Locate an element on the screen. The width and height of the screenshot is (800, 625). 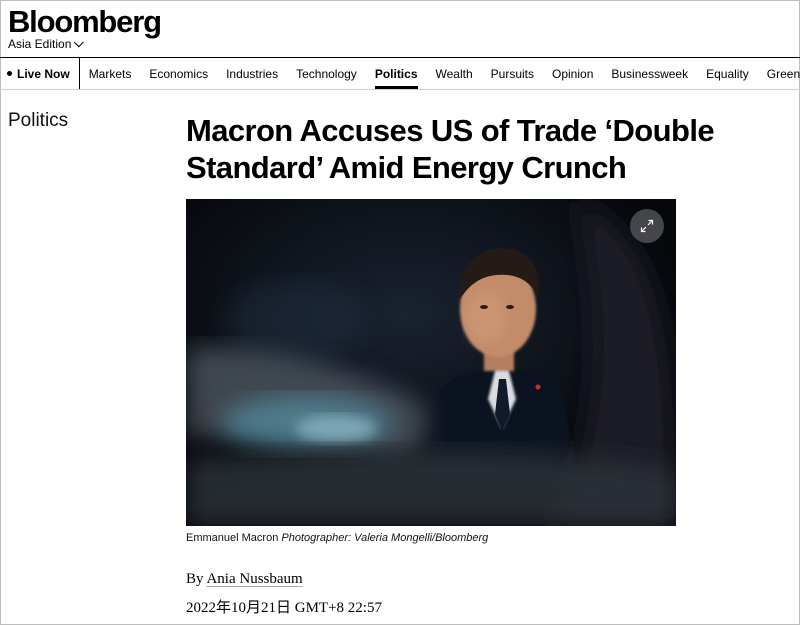
expand-icon is located at coordinates (647, 226).